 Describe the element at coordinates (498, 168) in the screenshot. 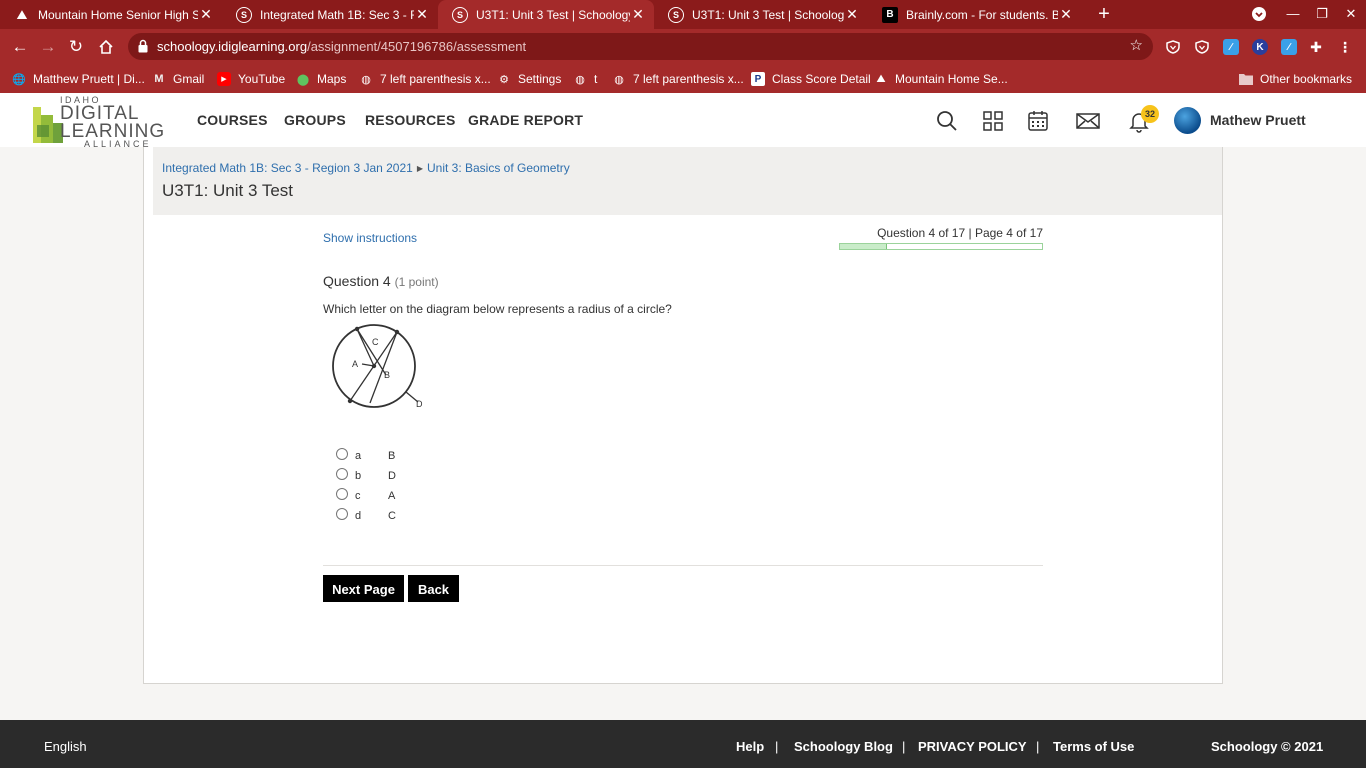

I see `breadcrumb-unit-link: Unit 3: Basics of Geometry` at that location.